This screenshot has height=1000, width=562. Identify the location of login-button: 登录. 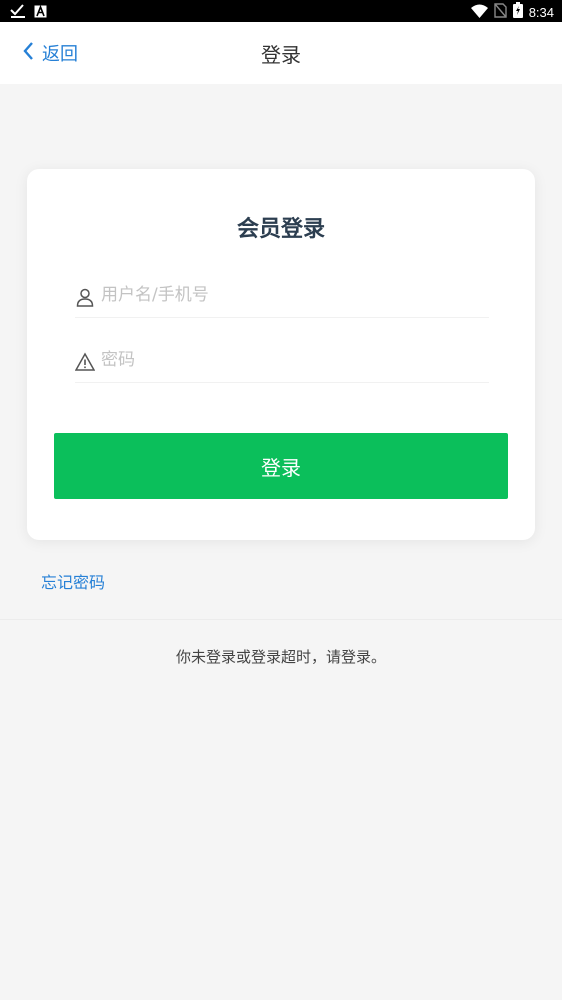
(281, 466).